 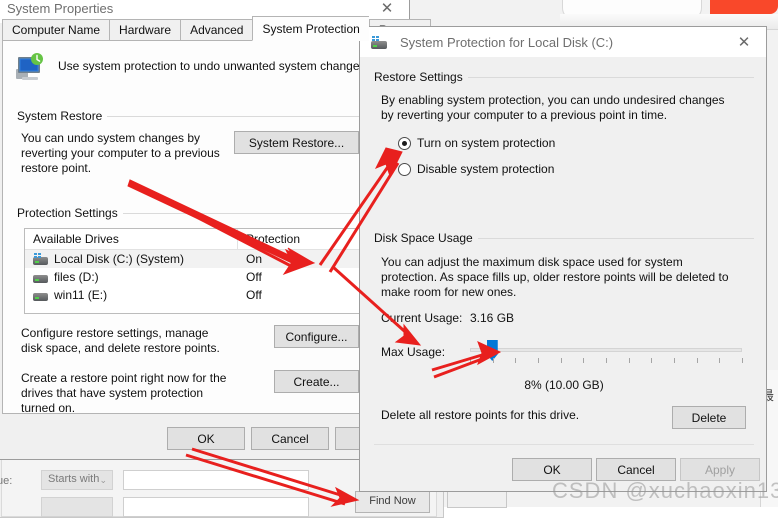 I want to click on max-usage-slider-ticks, so click(x=606, y=361).